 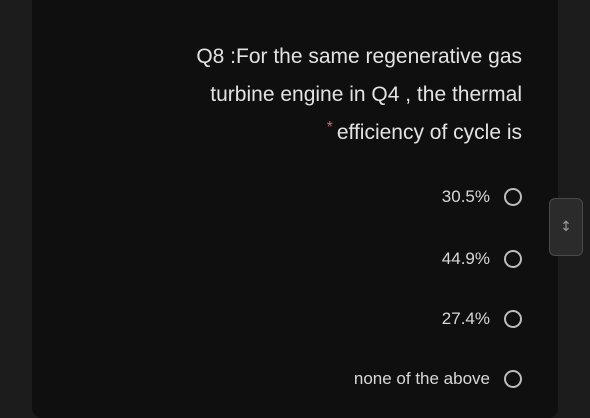 I want to click on drag-handle-icon: ↕, so click(x=566, y=227).